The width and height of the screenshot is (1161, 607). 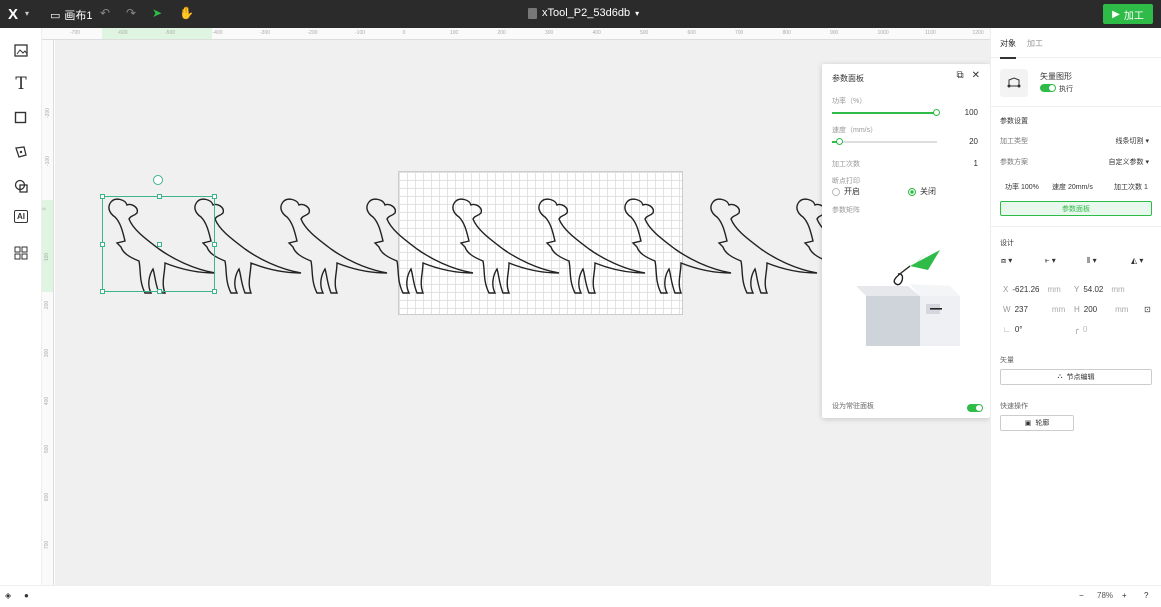 What do you see at coordinates (47, 246) in the screenshot?
I see `ruler-highlight` at bounding box center [47, 246].